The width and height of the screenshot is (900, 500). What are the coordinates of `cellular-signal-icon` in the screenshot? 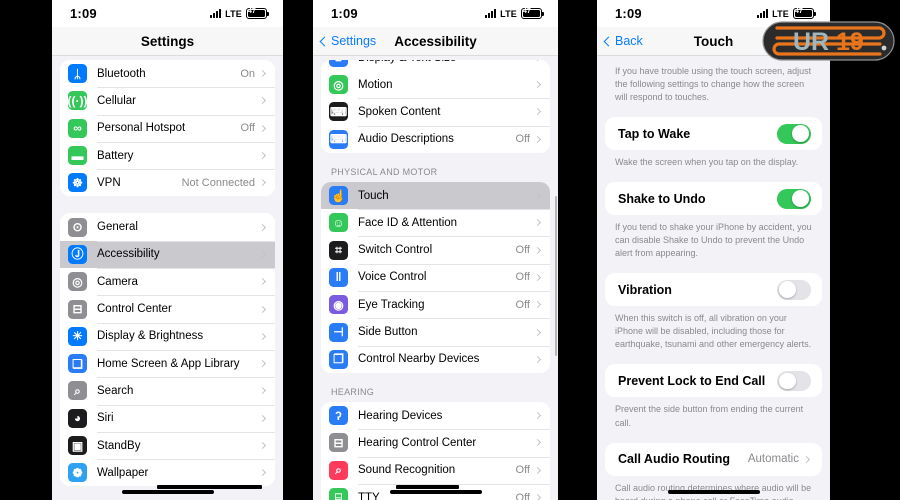 It's located at (216, 13).